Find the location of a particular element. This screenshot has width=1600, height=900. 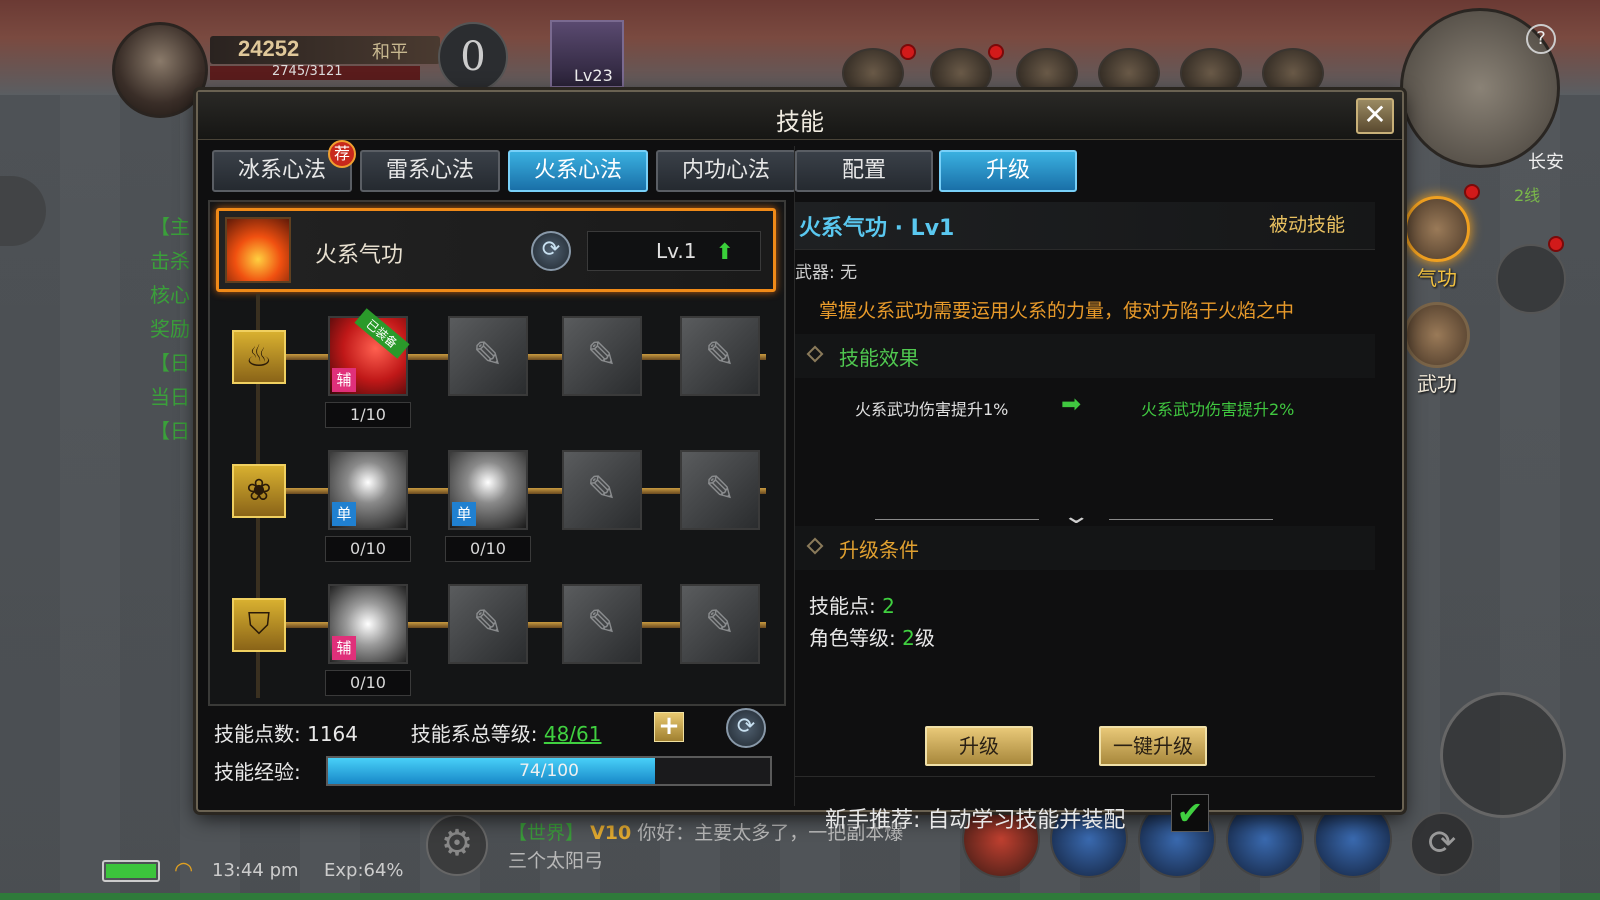

quest-tracker: 【主 击杀 核心 奖励 【日 当日 【日 is located at coordinates (170, 329).